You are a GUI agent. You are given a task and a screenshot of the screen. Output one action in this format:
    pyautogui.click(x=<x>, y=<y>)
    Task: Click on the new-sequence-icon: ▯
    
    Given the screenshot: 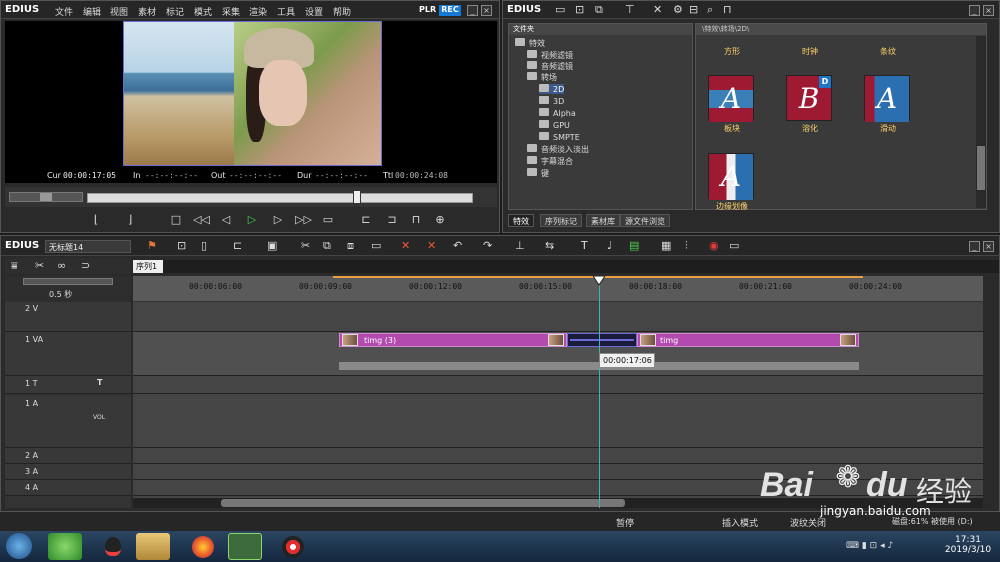 What is the action you would take?
    pyautogui.click(x=204, y=245)
    